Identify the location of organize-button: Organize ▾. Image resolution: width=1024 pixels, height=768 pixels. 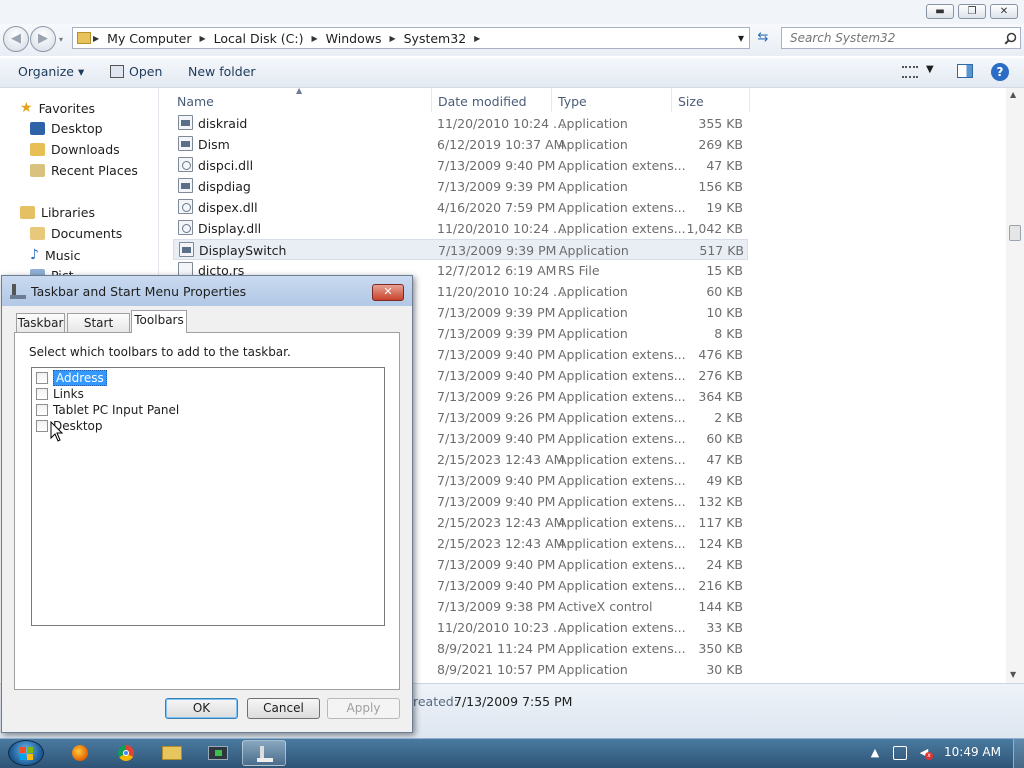
(51, 71).